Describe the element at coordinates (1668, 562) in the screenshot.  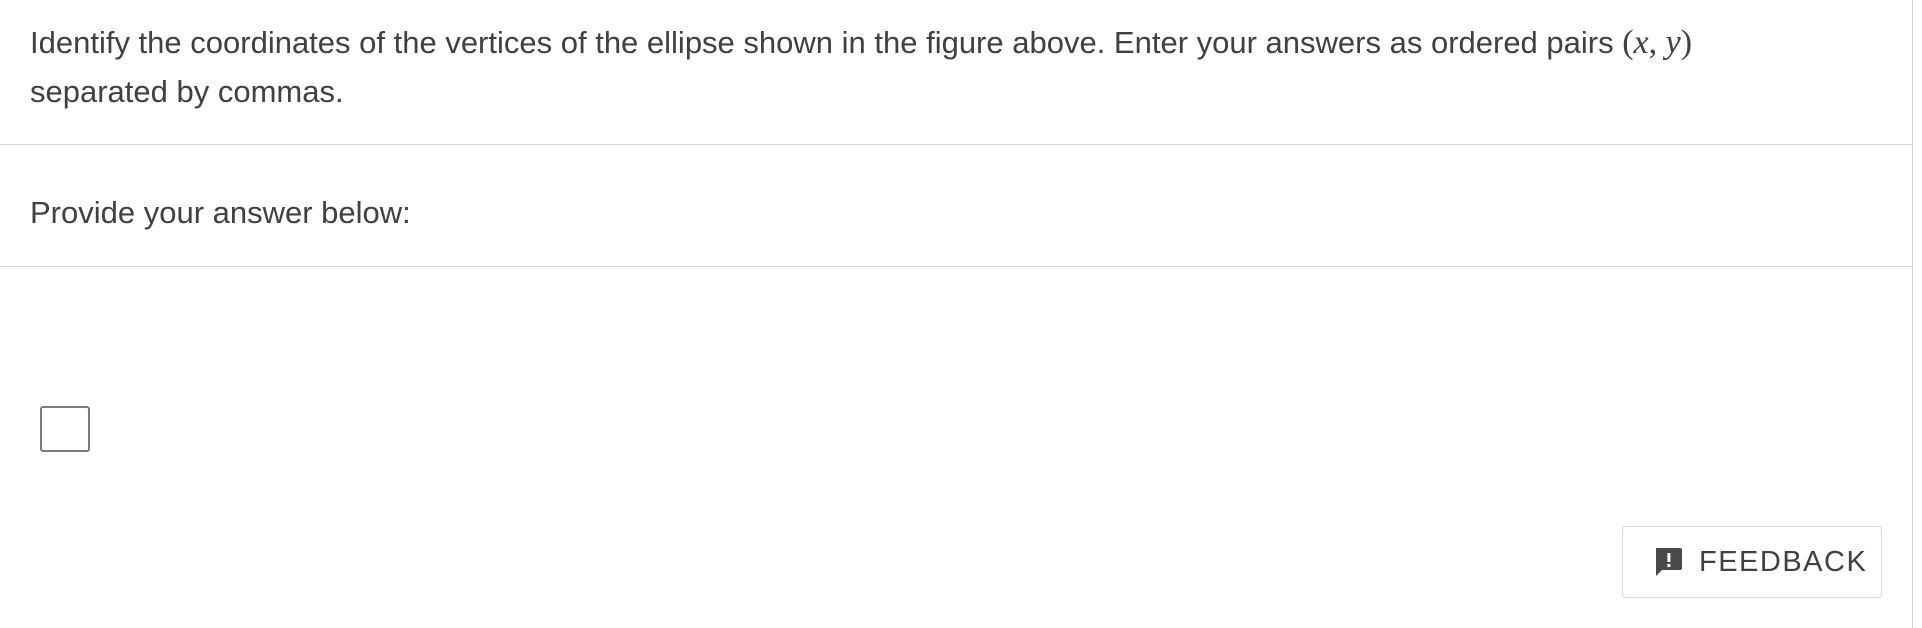
I see `feedback-icon` at that location.